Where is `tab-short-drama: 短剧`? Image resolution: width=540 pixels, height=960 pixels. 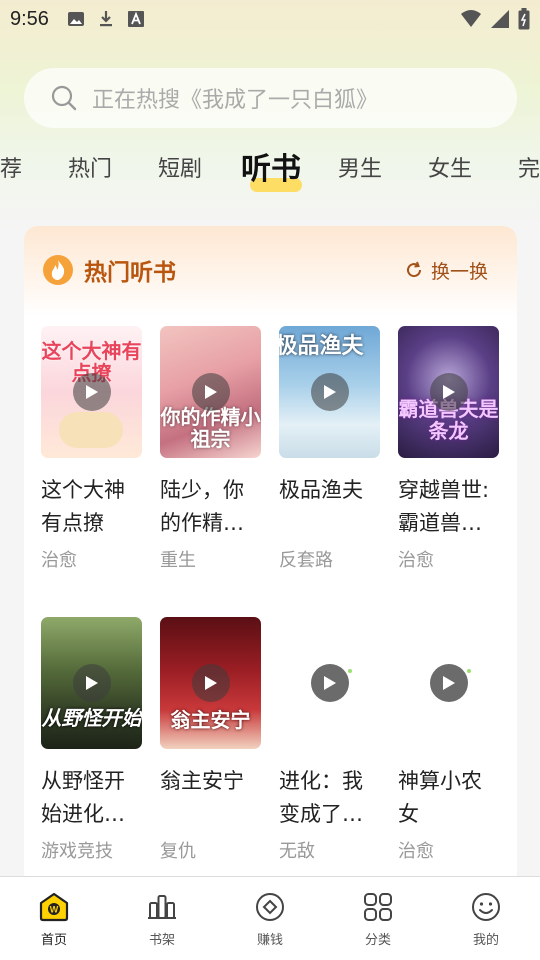 tab-short-drama: 短剧 is located at coordinates (180, 170).